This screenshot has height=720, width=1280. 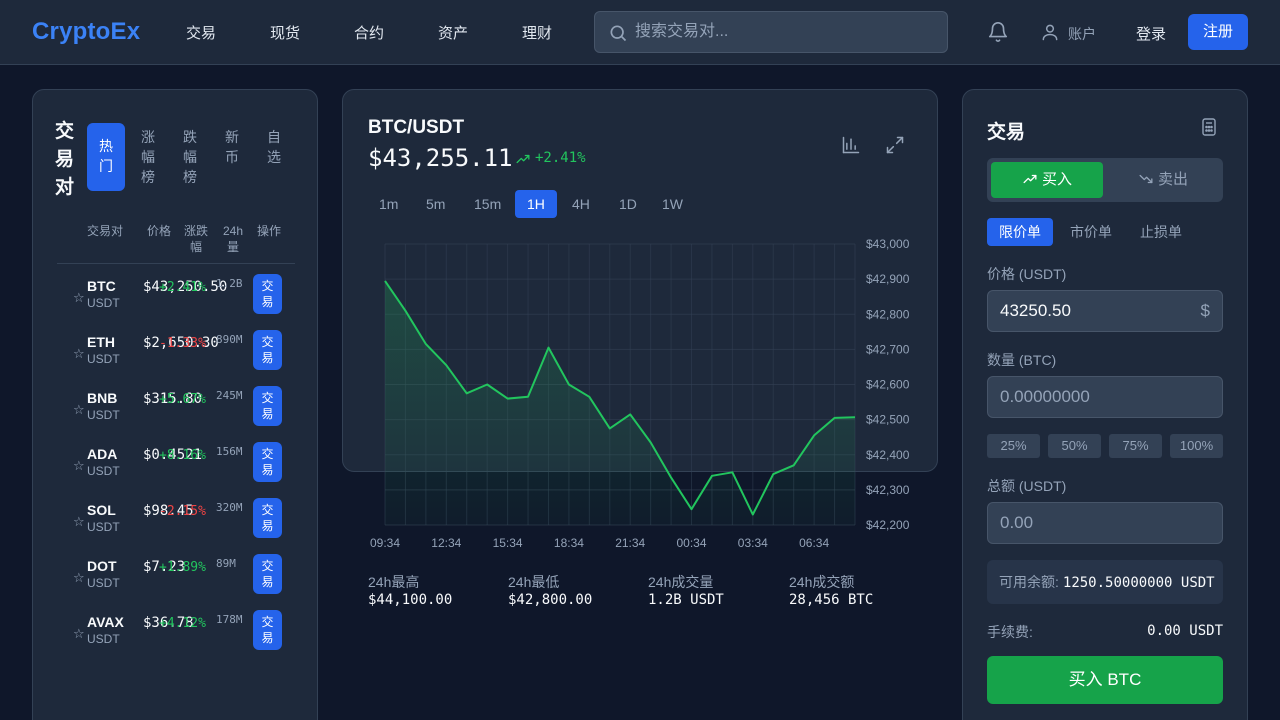 I want to click on table-row: ☆ ETH USDT $2,650.30 -1.33% 890M 交易, so click(x=176, y=359).